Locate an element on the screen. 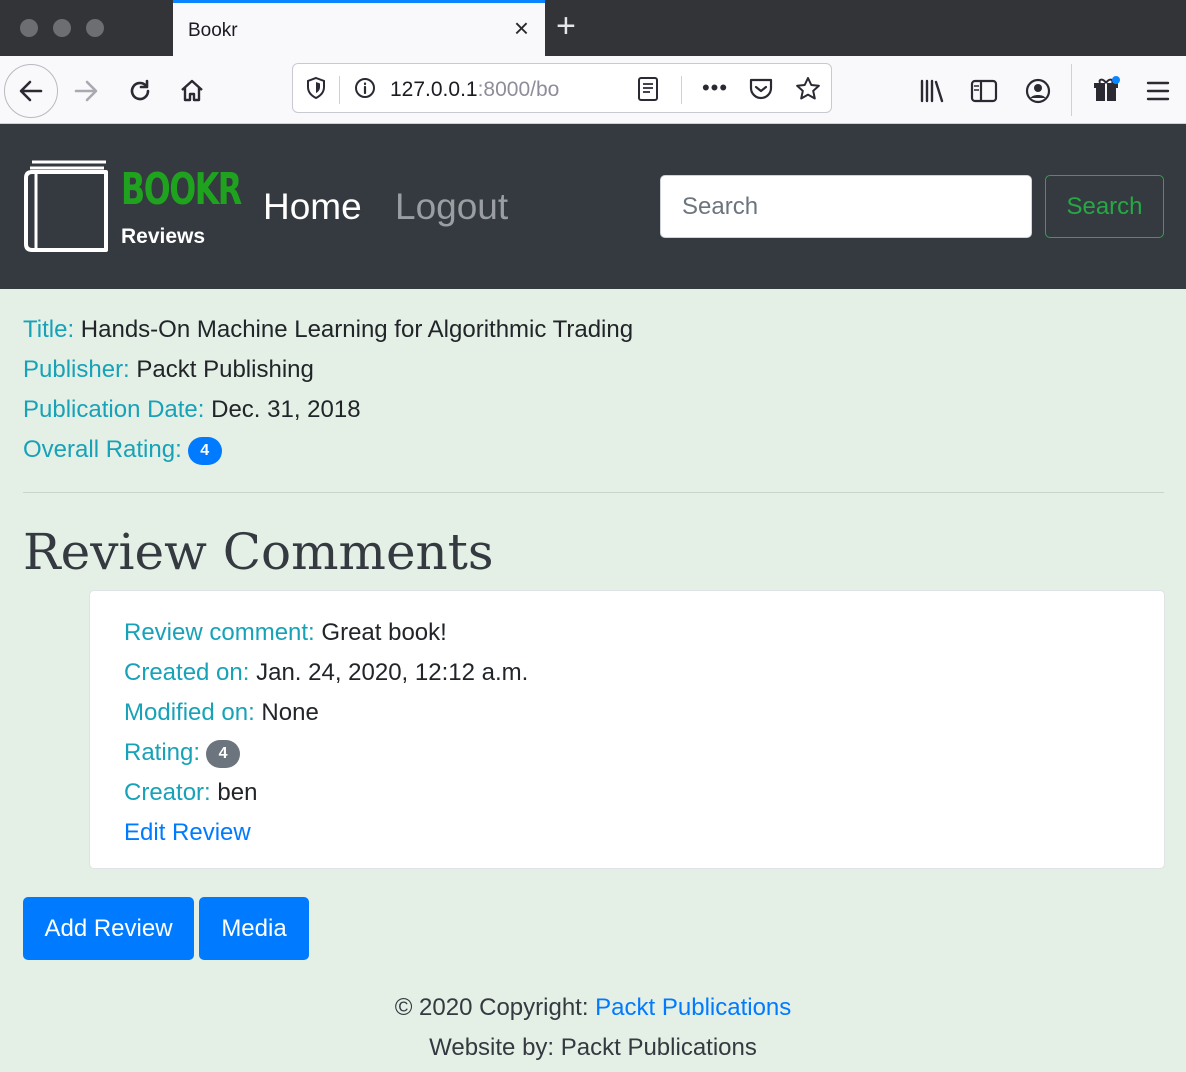  field-value: None is located at coordinates (290, 712).